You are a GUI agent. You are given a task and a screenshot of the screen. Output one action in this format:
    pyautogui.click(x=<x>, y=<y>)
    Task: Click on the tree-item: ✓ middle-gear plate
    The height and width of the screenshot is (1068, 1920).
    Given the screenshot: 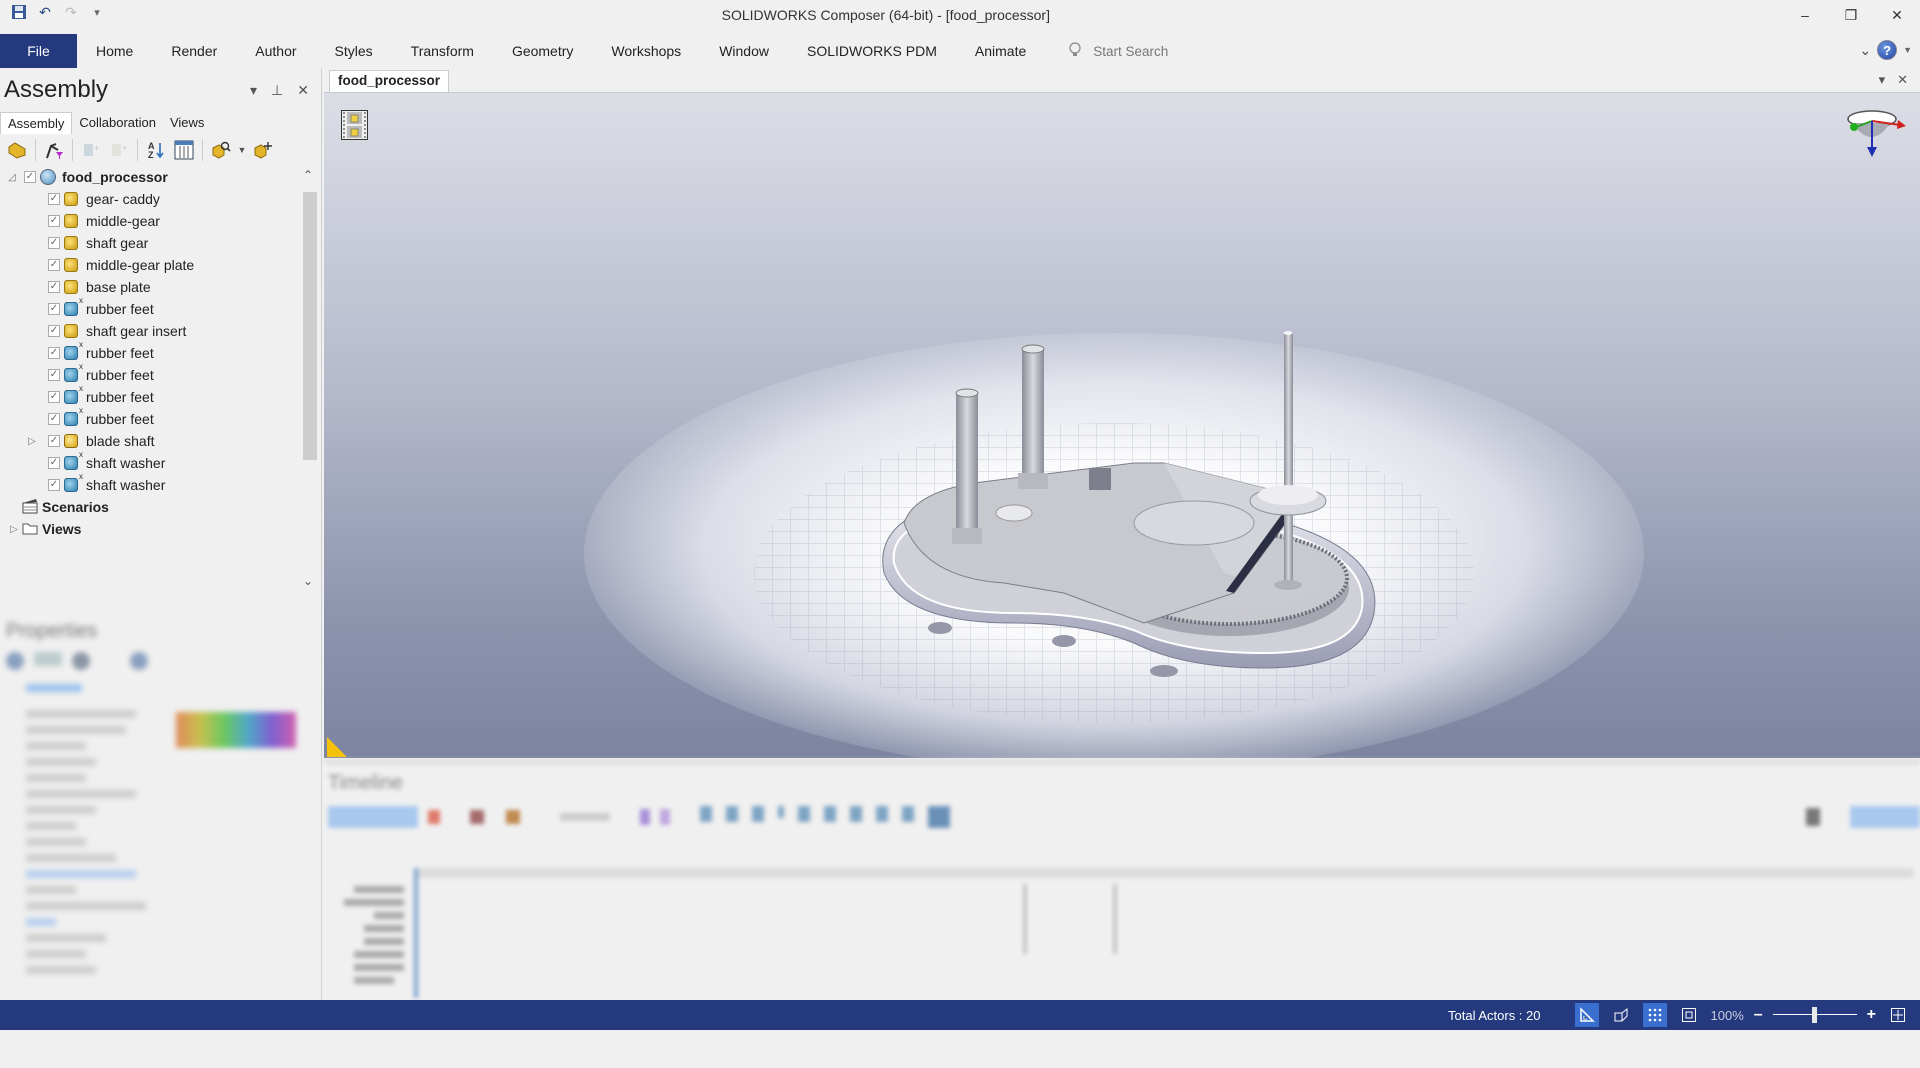 What is the action you would take?
    pyautogui.click(x=150, y=265)
    